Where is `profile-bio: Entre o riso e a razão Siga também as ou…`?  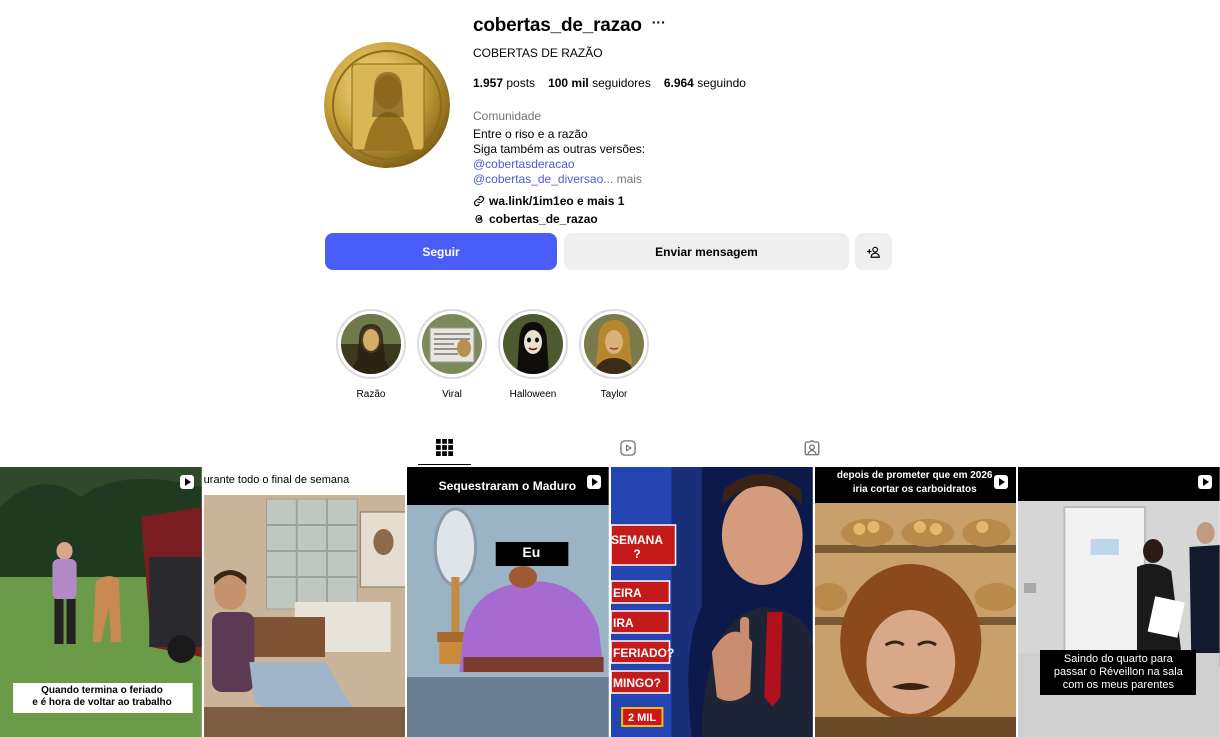 profile-bio: Entre o riso e a razão Siga também as ou… is located at coordinates (683, 157).